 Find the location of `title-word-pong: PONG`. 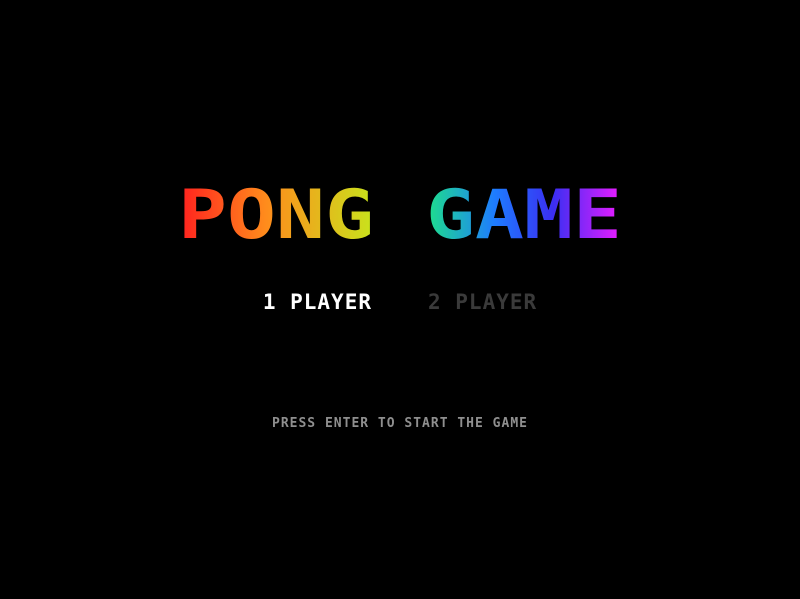

title-word-pong: PONG is located at coordinates (276, 211).